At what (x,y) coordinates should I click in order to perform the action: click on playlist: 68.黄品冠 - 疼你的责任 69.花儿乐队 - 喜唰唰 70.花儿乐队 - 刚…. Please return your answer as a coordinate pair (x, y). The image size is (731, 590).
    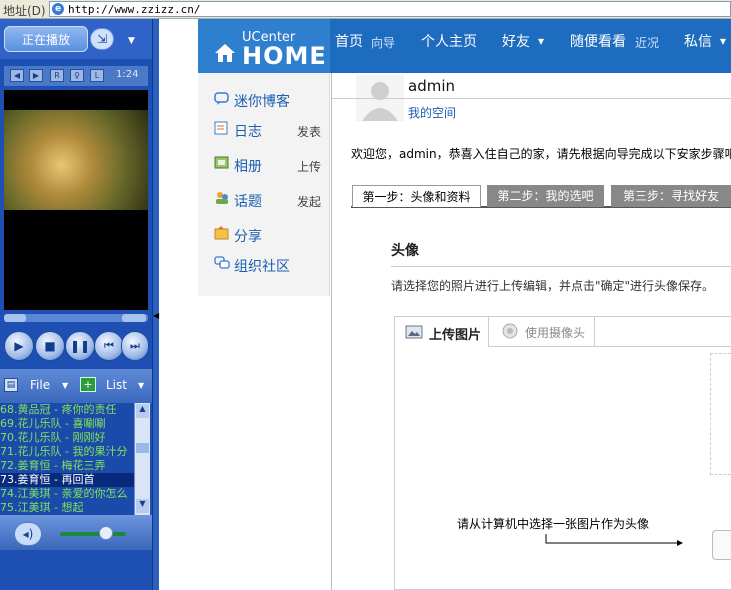
    Looking at the image, I should click on (67, 459).